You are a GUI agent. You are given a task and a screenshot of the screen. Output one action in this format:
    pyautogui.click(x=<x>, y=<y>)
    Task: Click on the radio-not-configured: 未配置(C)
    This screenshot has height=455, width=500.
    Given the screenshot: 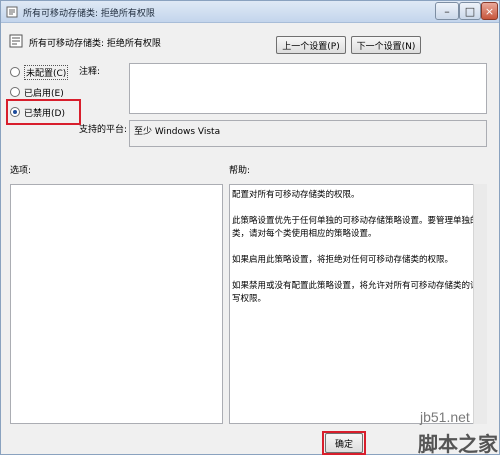 What is the action you would take?
    pyautogui.click(x=39, y=72)
    